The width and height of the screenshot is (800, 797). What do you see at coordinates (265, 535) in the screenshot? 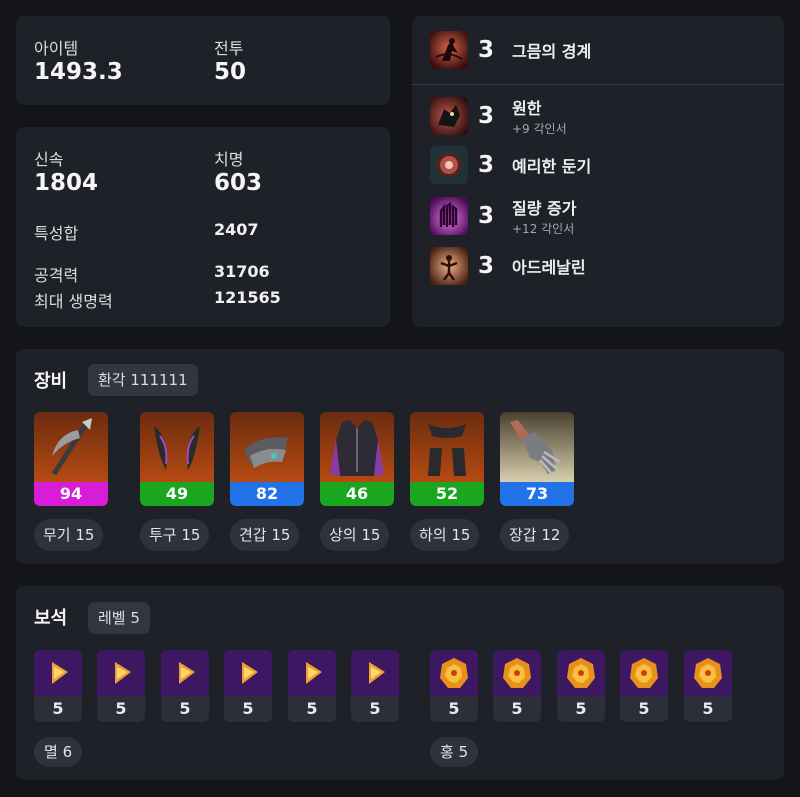
I see `equipment-label-shoulder: 견갑 15` at bounding box center [265, 535].